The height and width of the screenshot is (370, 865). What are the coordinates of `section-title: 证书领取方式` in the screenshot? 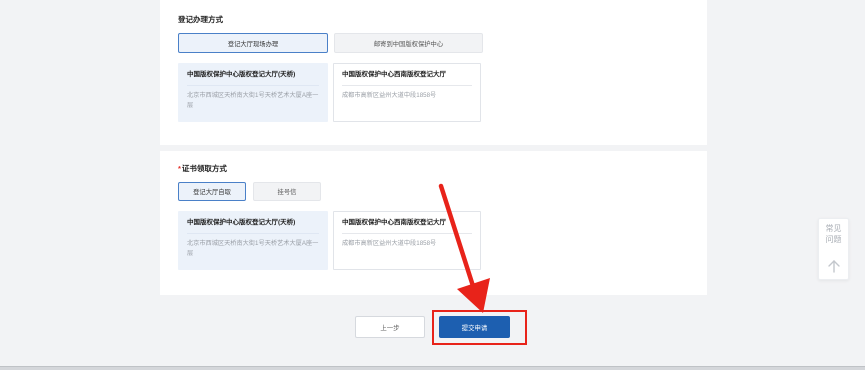 It's located at (204, 168).